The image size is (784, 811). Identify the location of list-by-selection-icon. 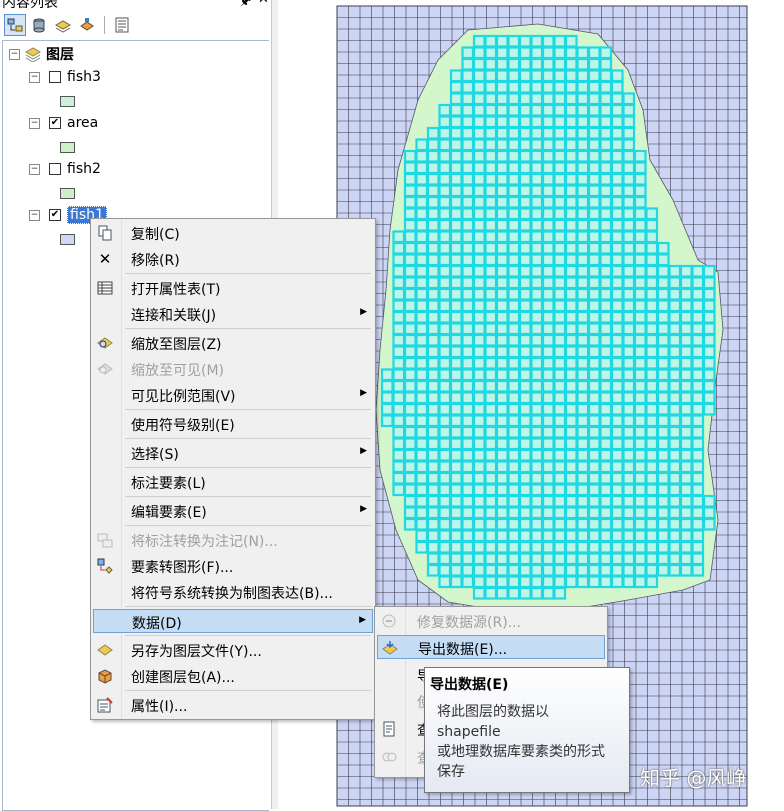
(87, 25).